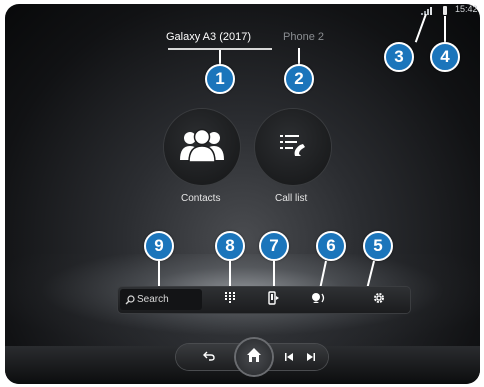 The image size is (484, 387). Describe the element at coordinates (230, 246) in the screenshot. I see `callout-8: 8` at that location.